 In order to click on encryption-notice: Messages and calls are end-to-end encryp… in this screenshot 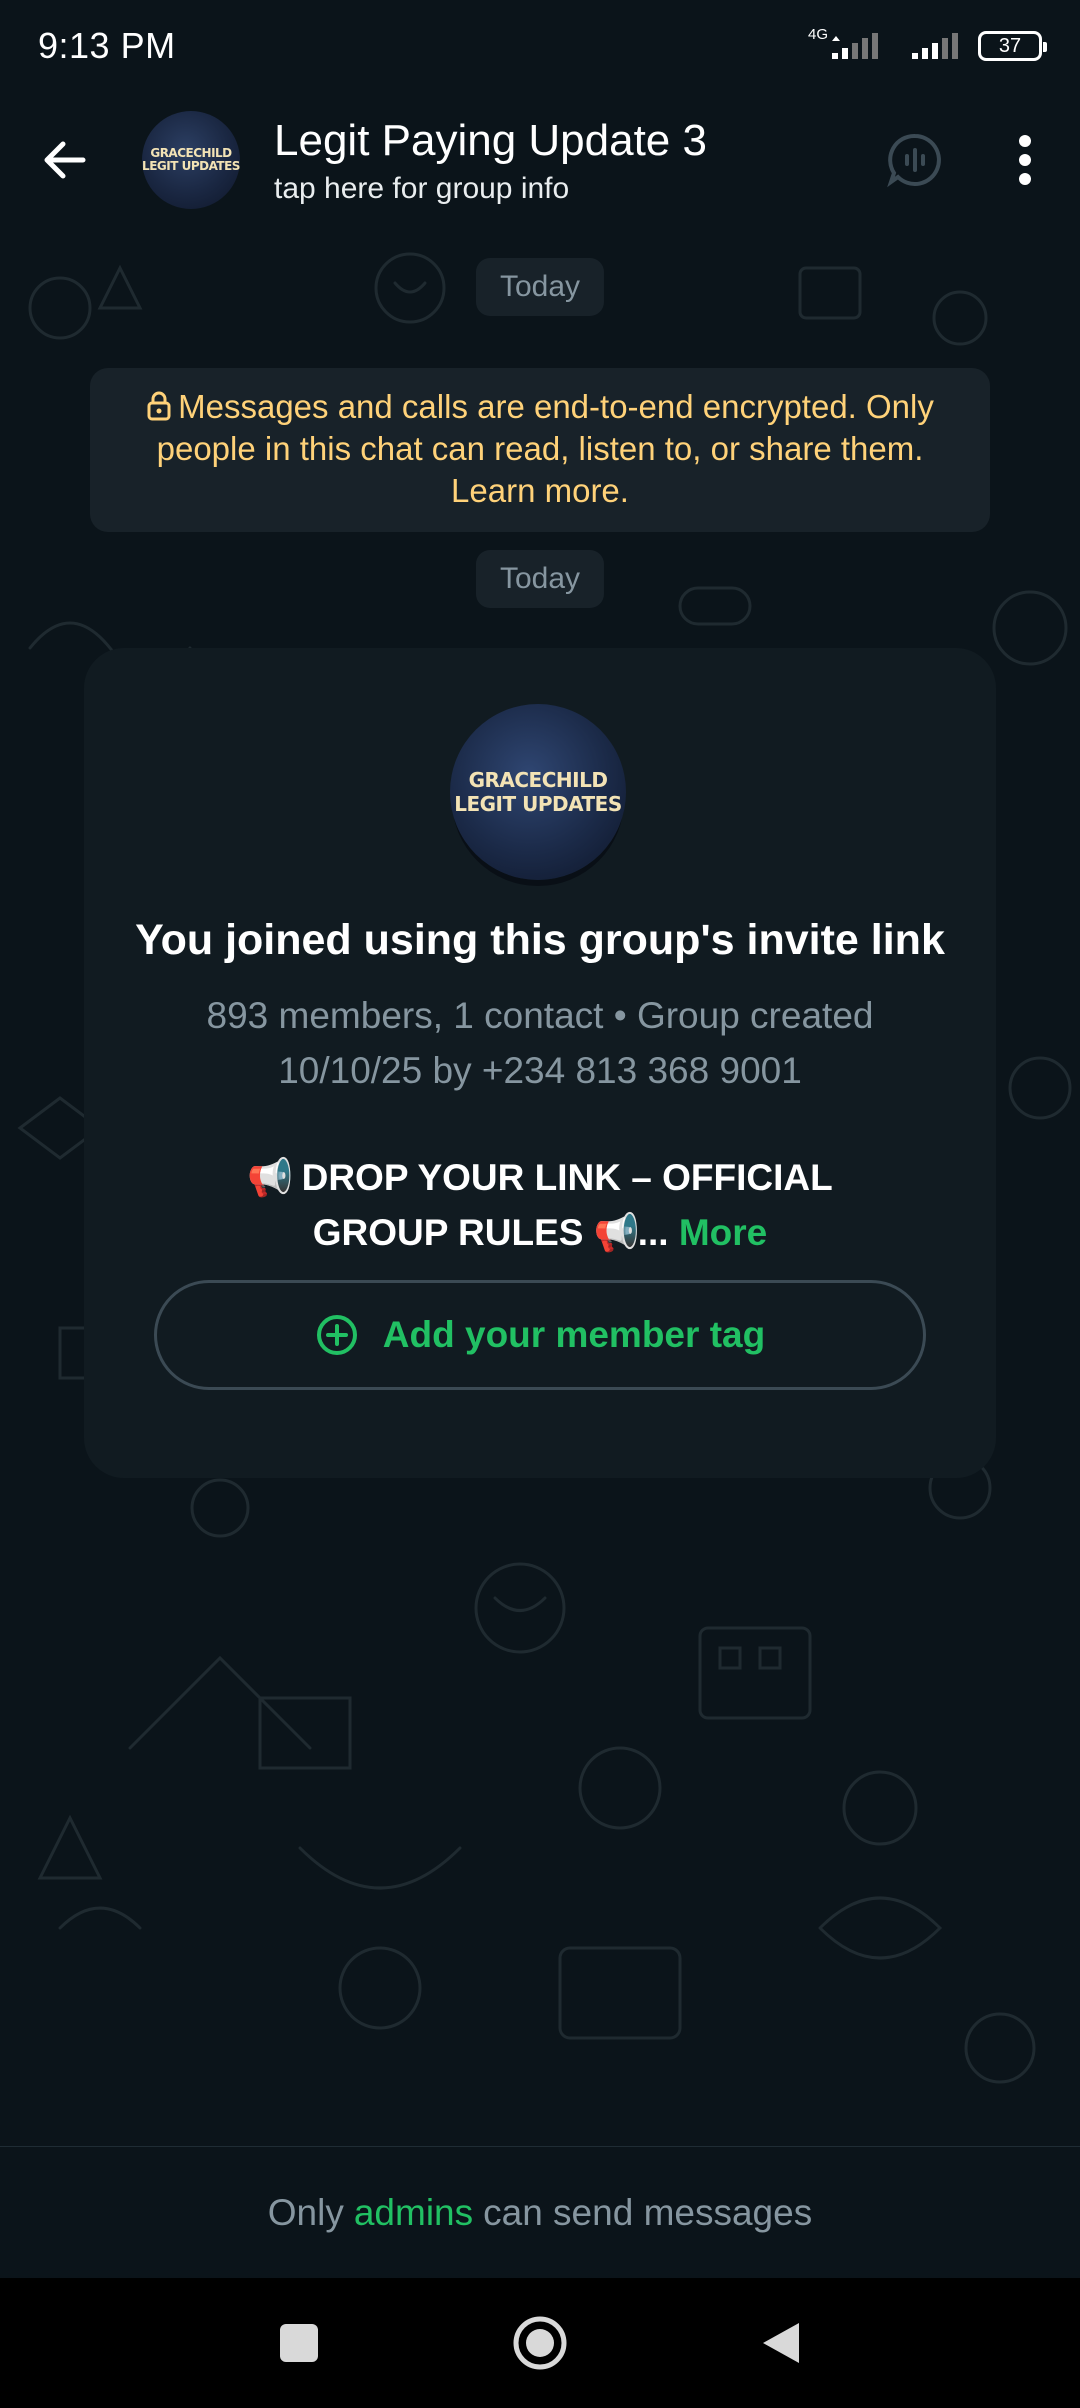, I will do `click(540, 450)`.